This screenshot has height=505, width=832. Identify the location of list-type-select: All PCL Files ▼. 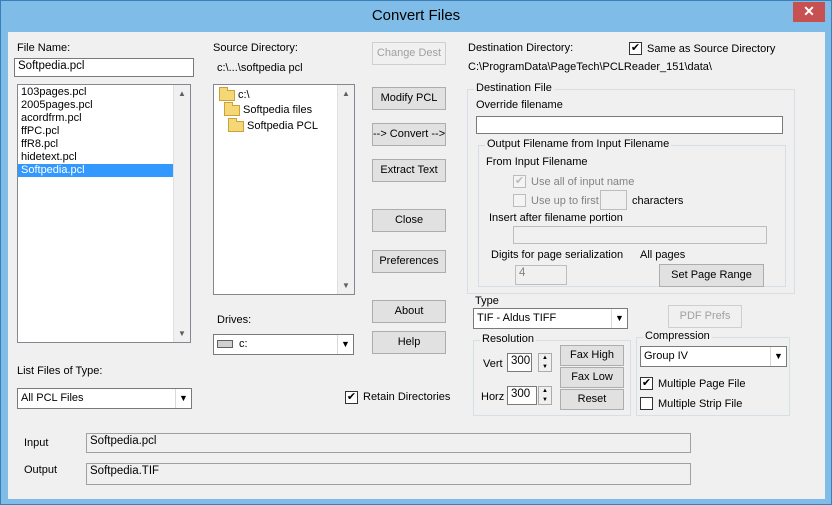
(104, 398).